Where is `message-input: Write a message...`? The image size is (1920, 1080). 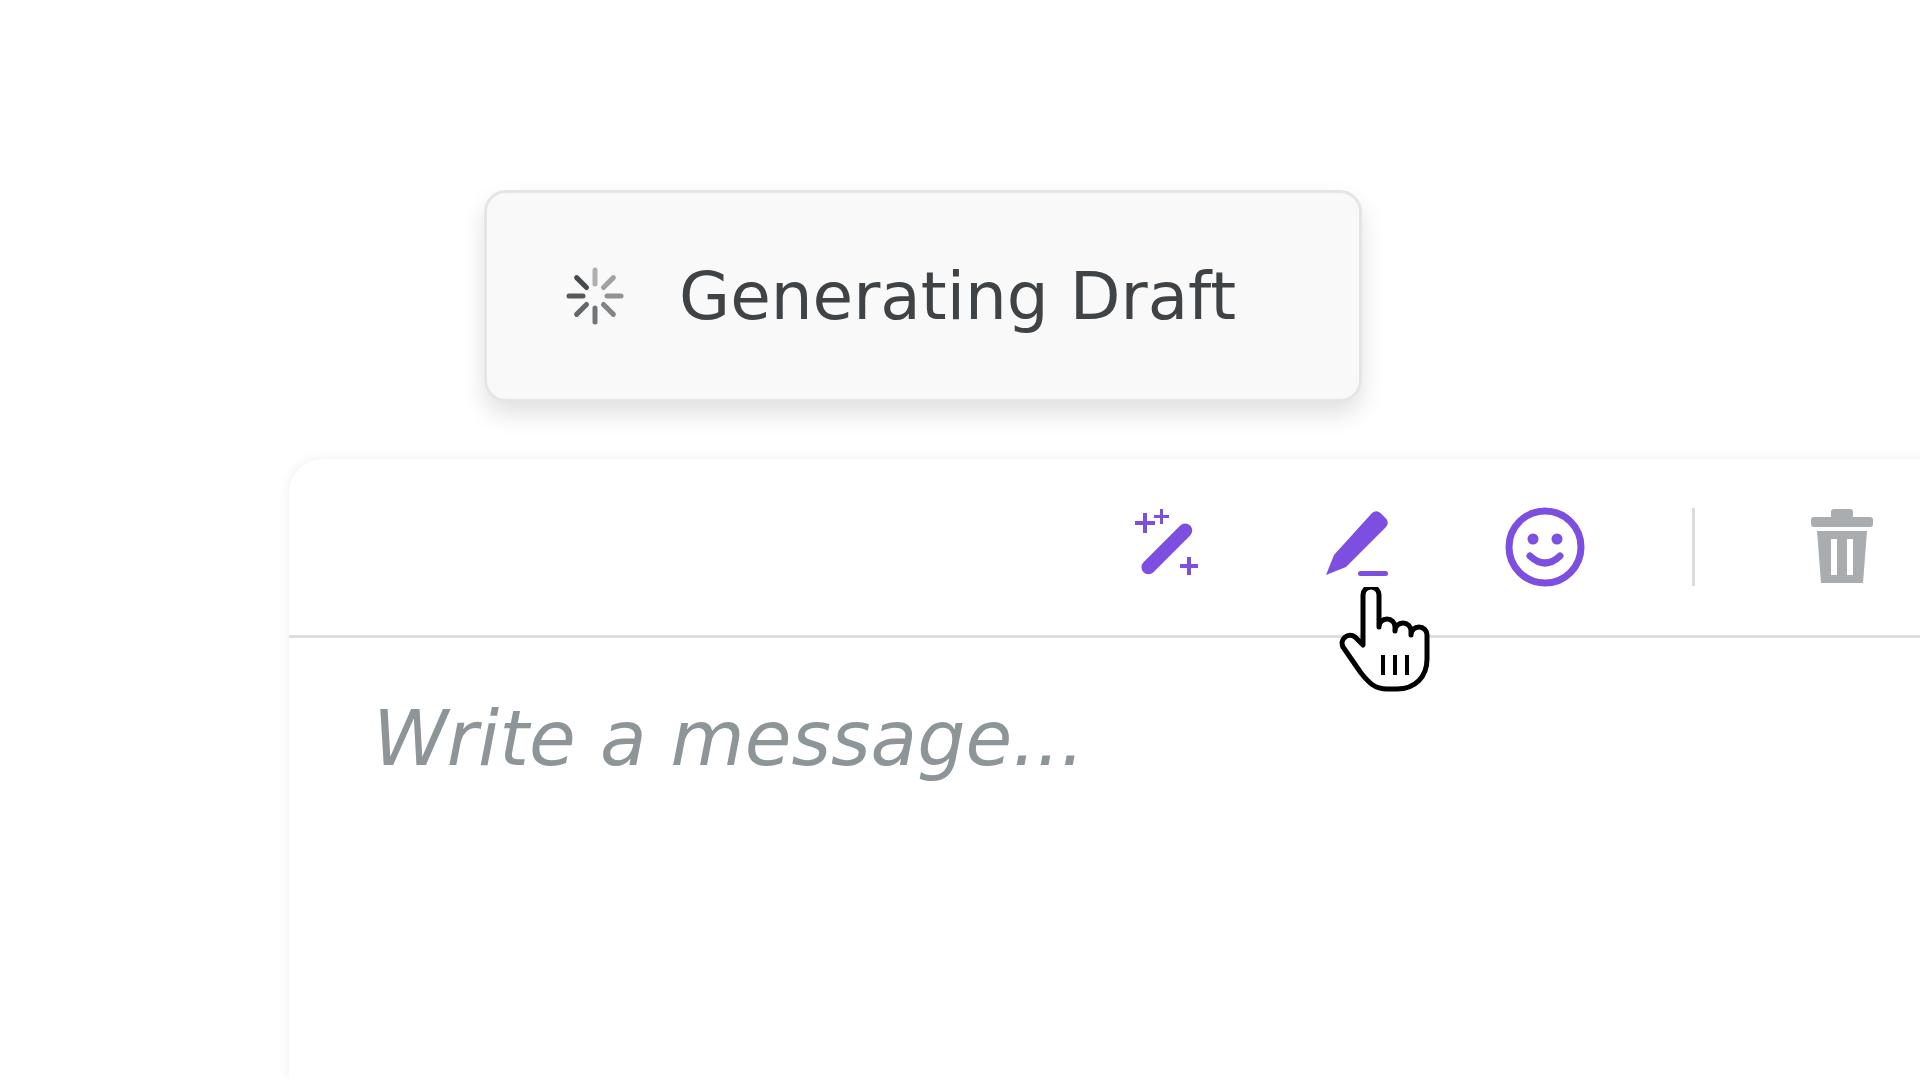
message-input: Write a message... is located at coordinates (973, 738).